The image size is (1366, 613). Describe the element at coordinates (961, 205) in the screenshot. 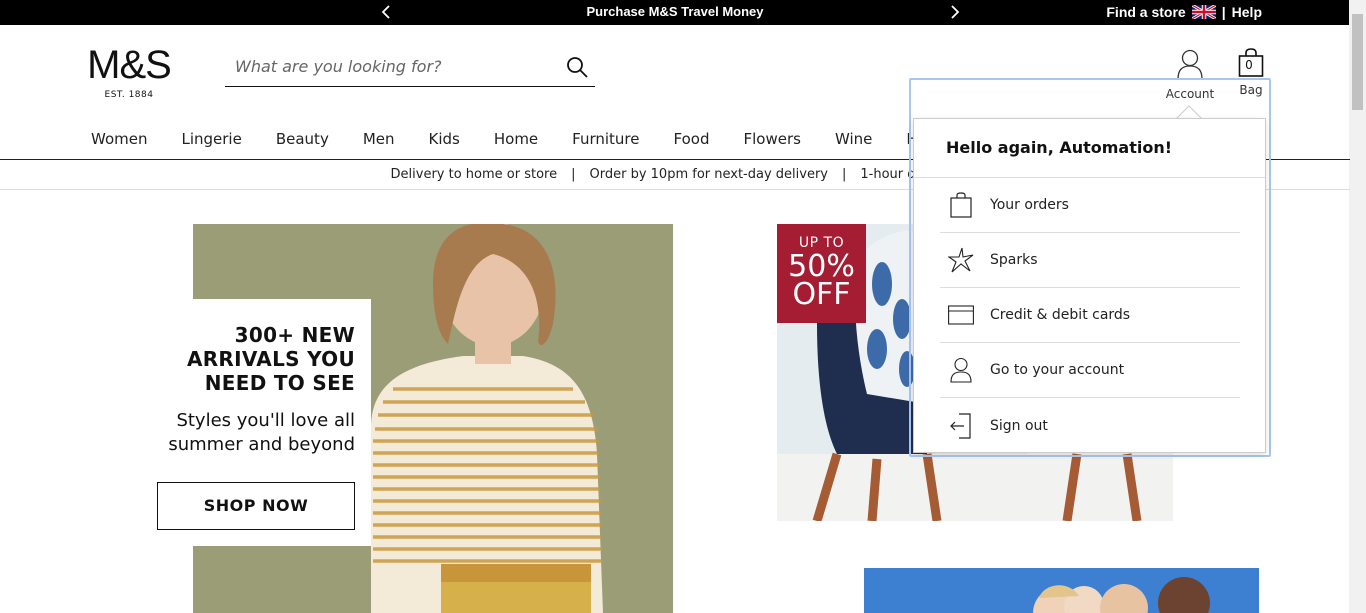

I see `shopping-bag-icon` at that location.